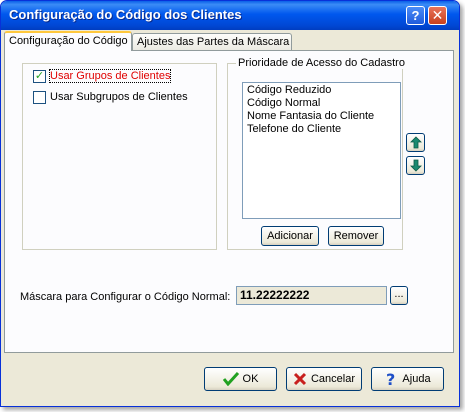  I want to click on move-down-button, so click(415, 165).